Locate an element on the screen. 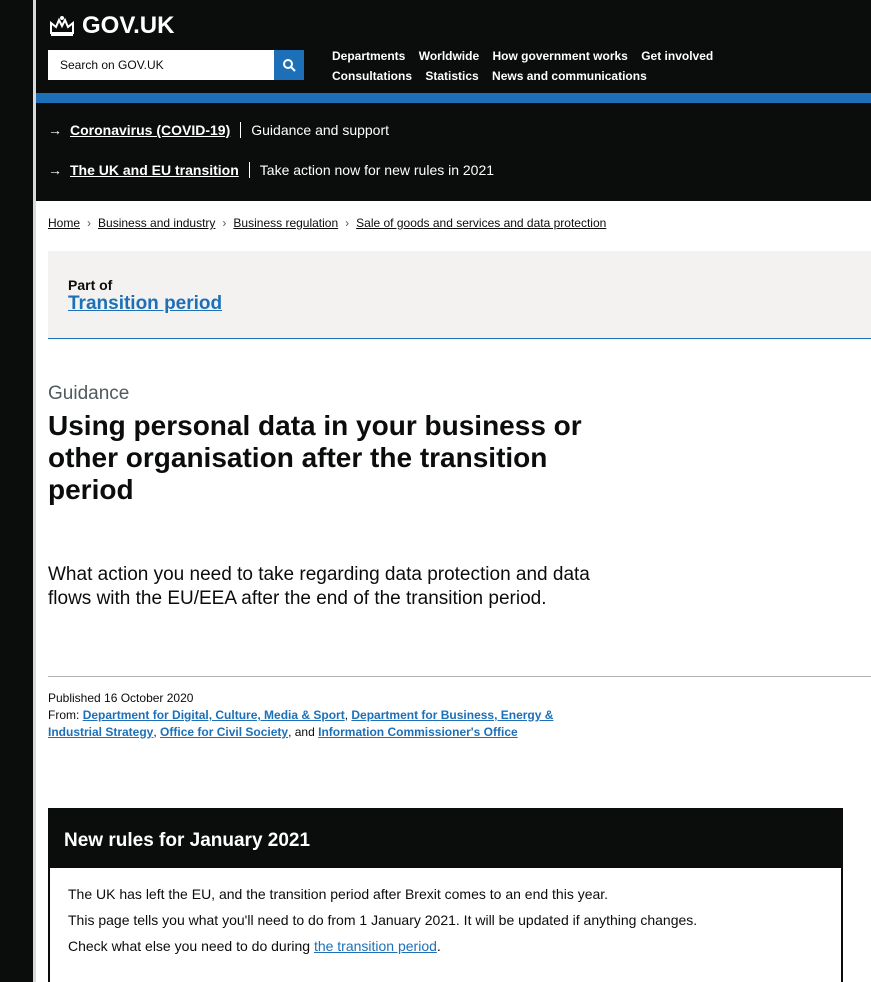 The image size is (871, 982). new-rules-heading: New rules for January 2021 is located at coordinates (445, 839).